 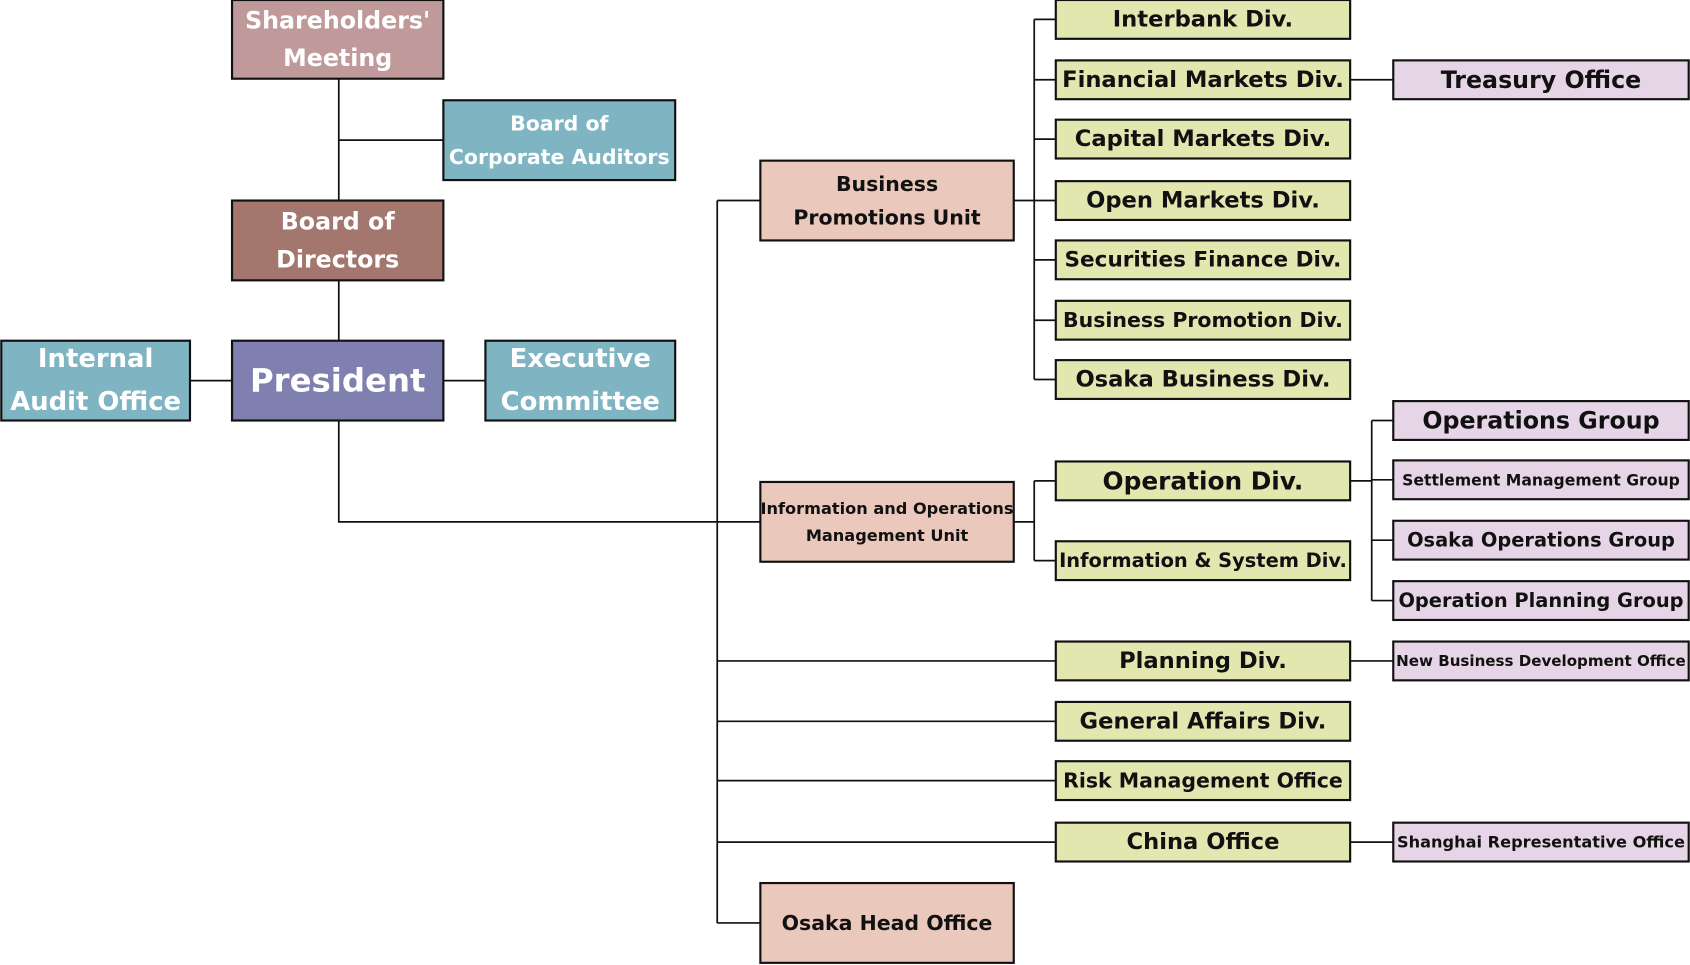 I want to click on org-node-auditors: Board of Corporate Auditors, so click(x=559, y=140).